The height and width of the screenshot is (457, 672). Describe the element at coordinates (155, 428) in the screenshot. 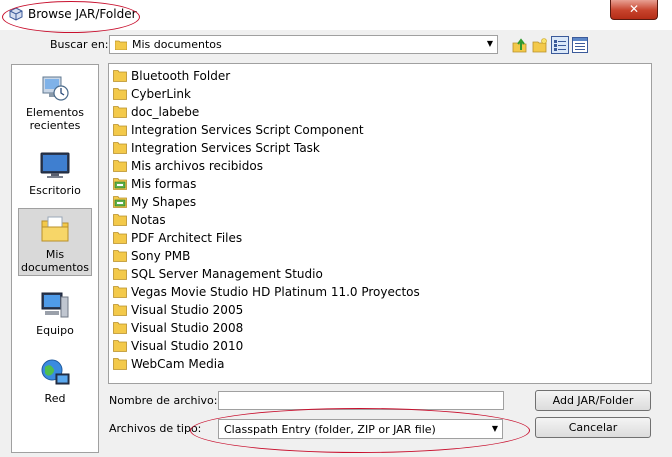

I see `file-type-label: Archivos de tipo:` at that location.